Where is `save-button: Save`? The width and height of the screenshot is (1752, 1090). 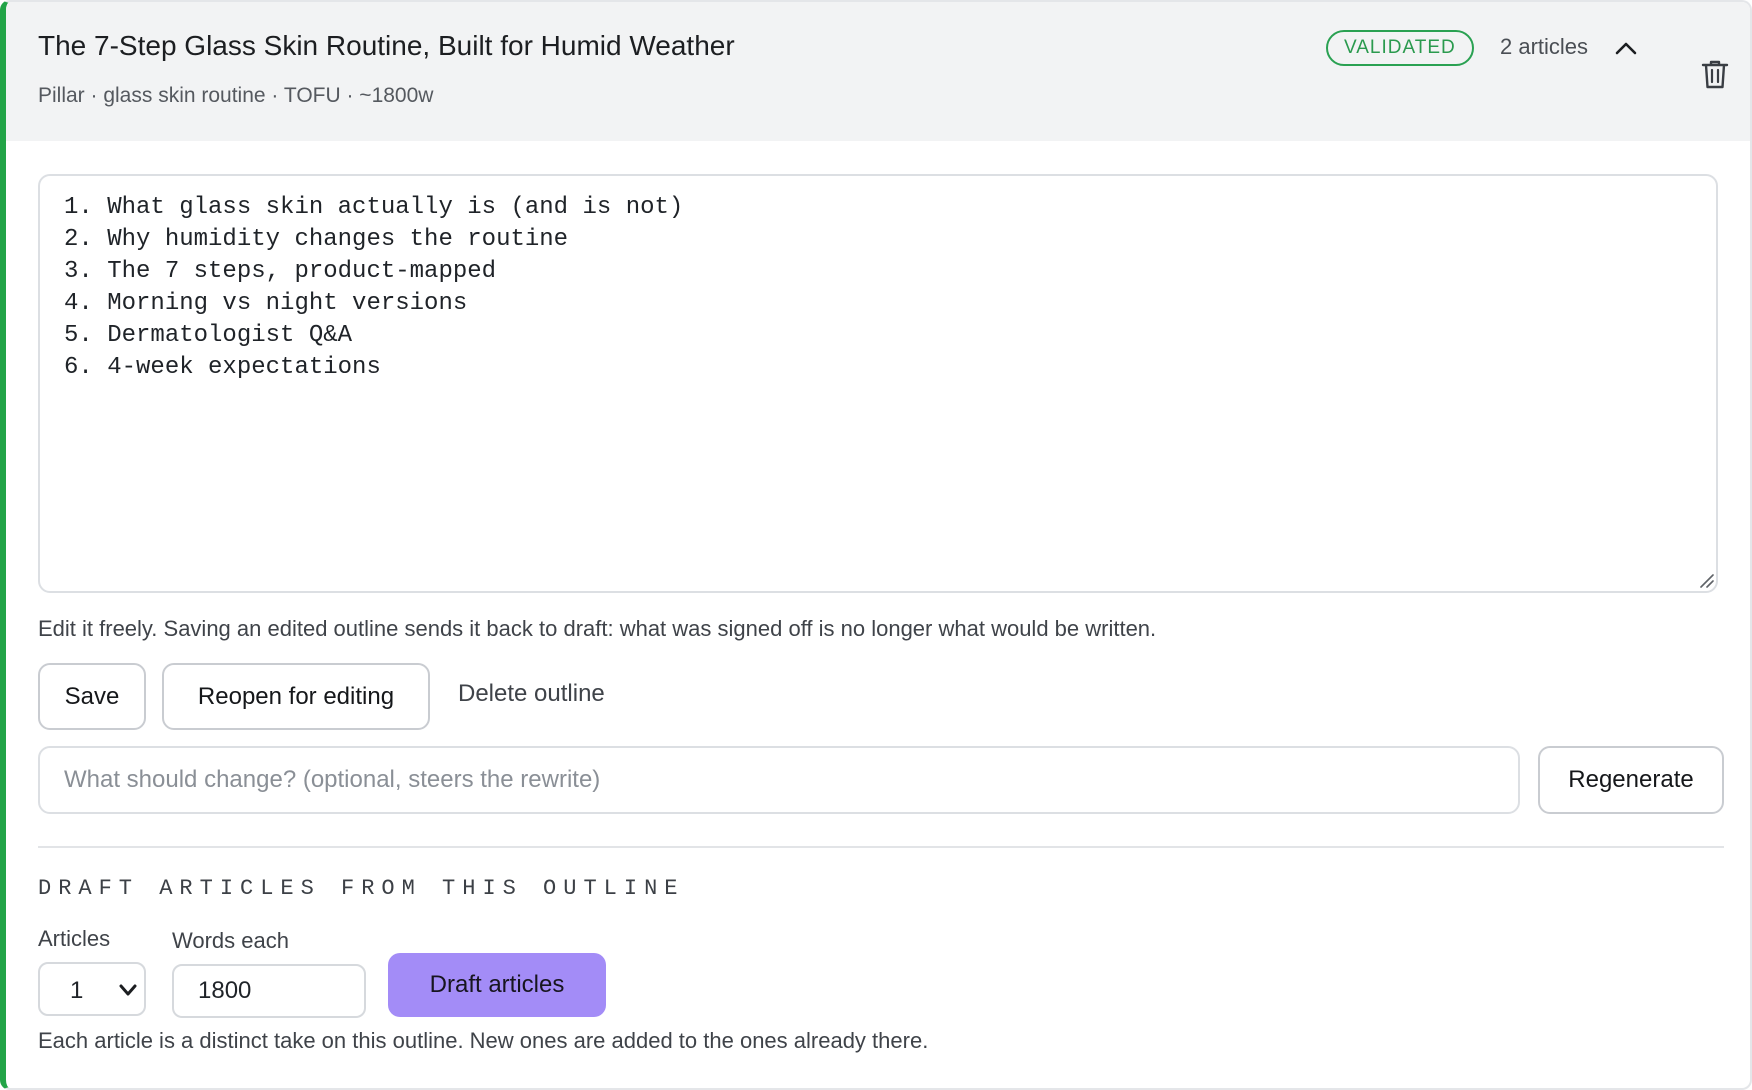
save-button: Save is located at coordinates (92, 696).